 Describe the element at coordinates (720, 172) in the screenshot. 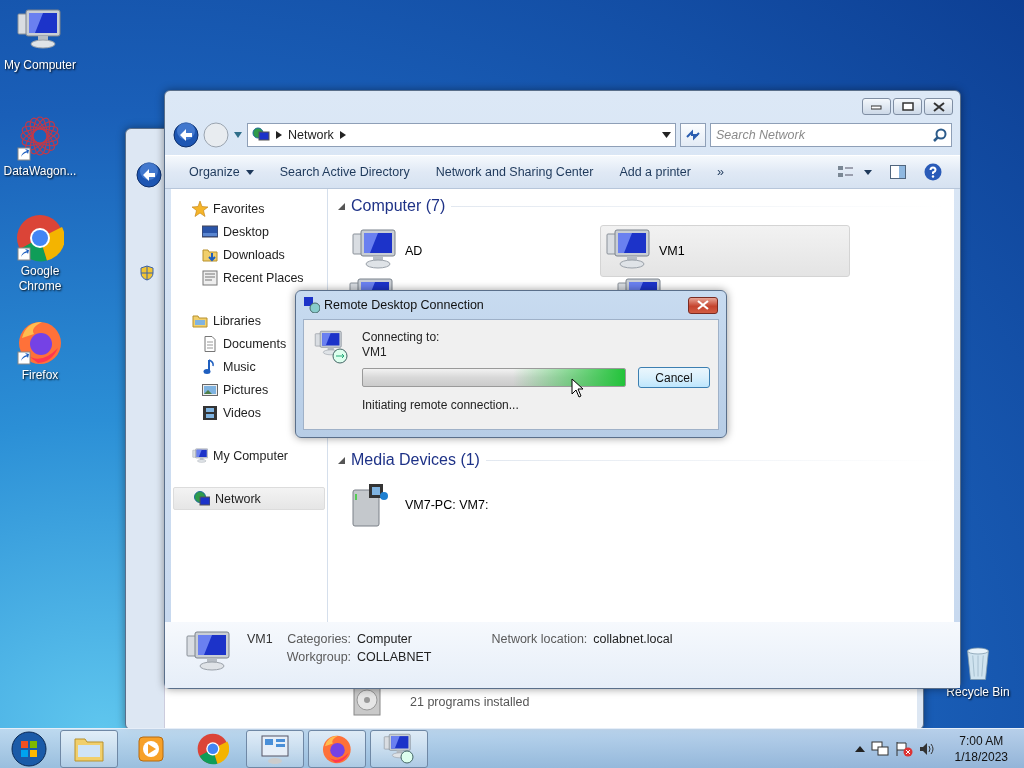

I see `more-button: »` at that location.